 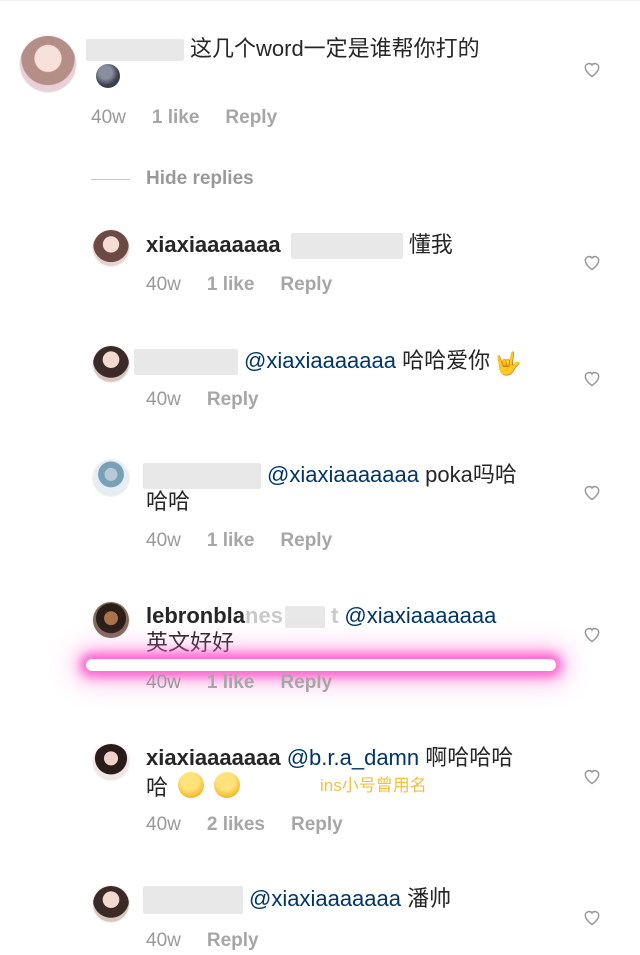 What do you see at coordinates (195, 615) in the screenshot?
I see `username: lebronbla` at bounding box center [195, 615].